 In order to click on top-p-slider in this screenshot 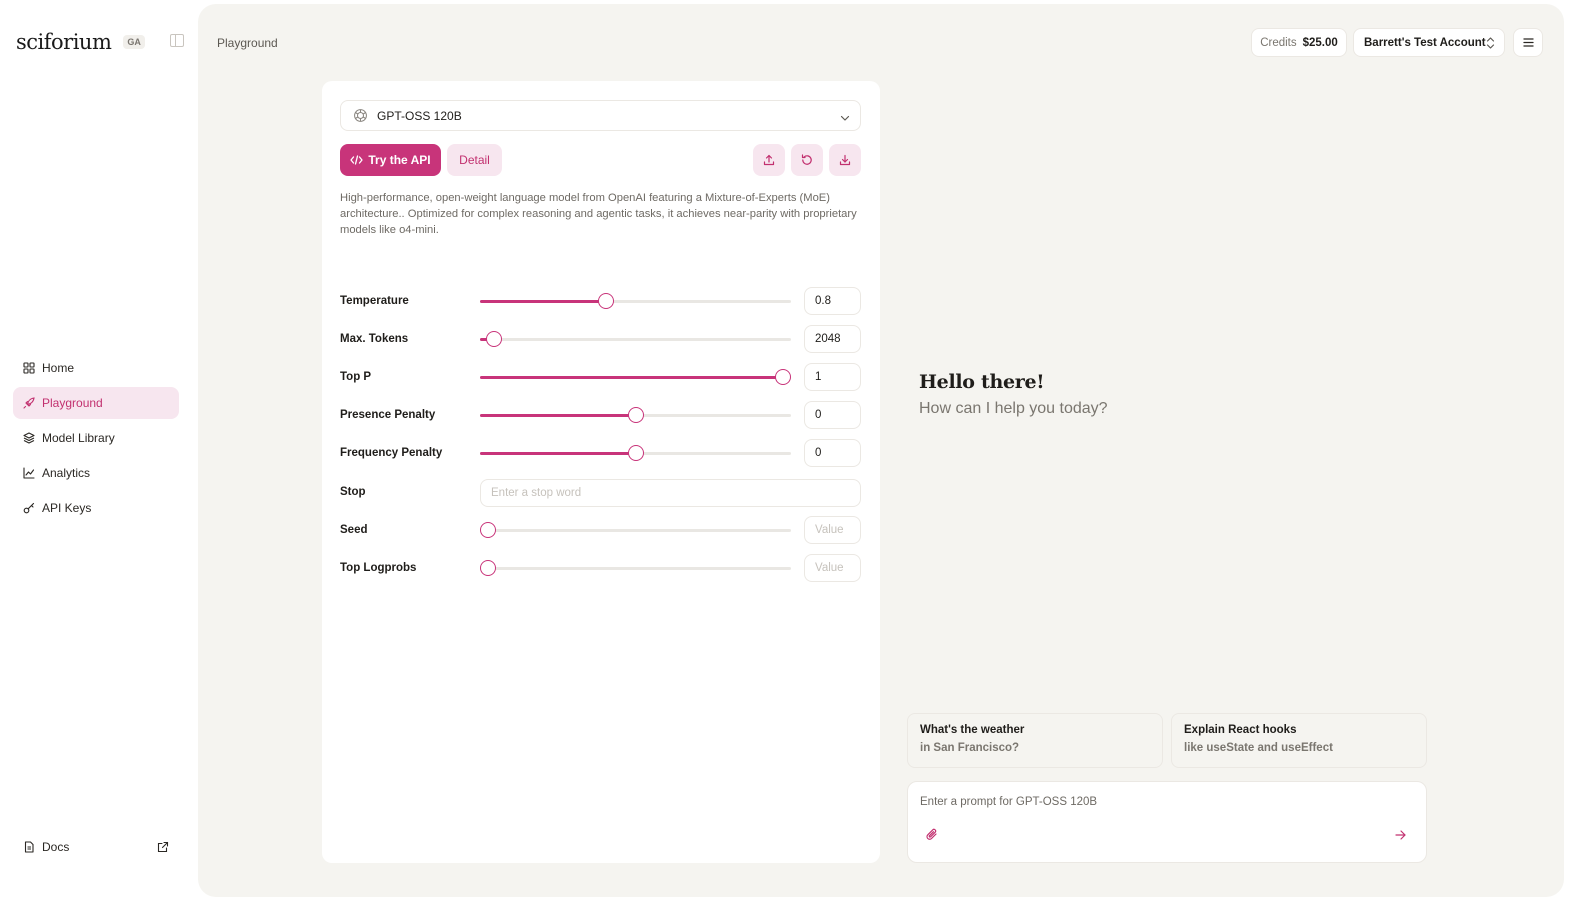, I will do `click(636, 377)`.